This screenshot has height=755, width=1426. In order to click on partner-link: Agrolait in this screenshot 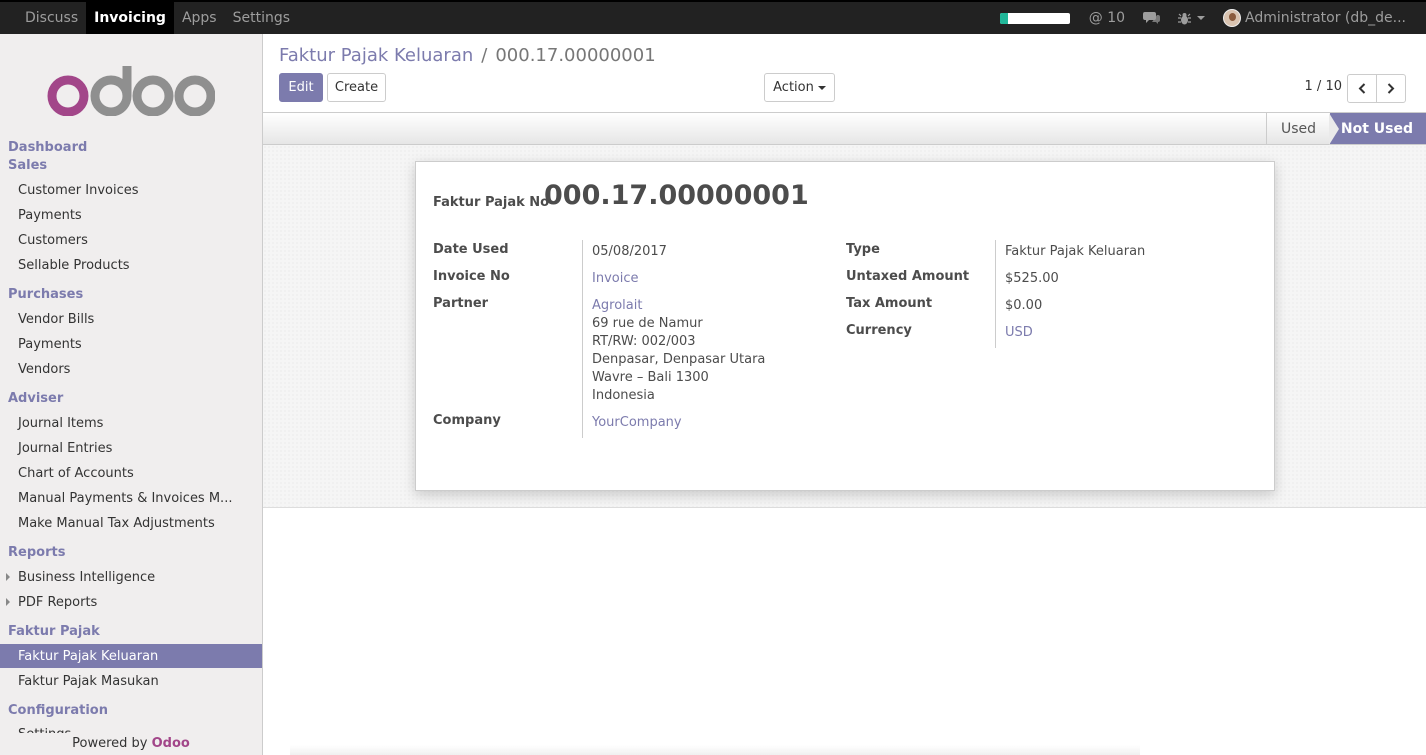, I will do `click(617, 306)`.